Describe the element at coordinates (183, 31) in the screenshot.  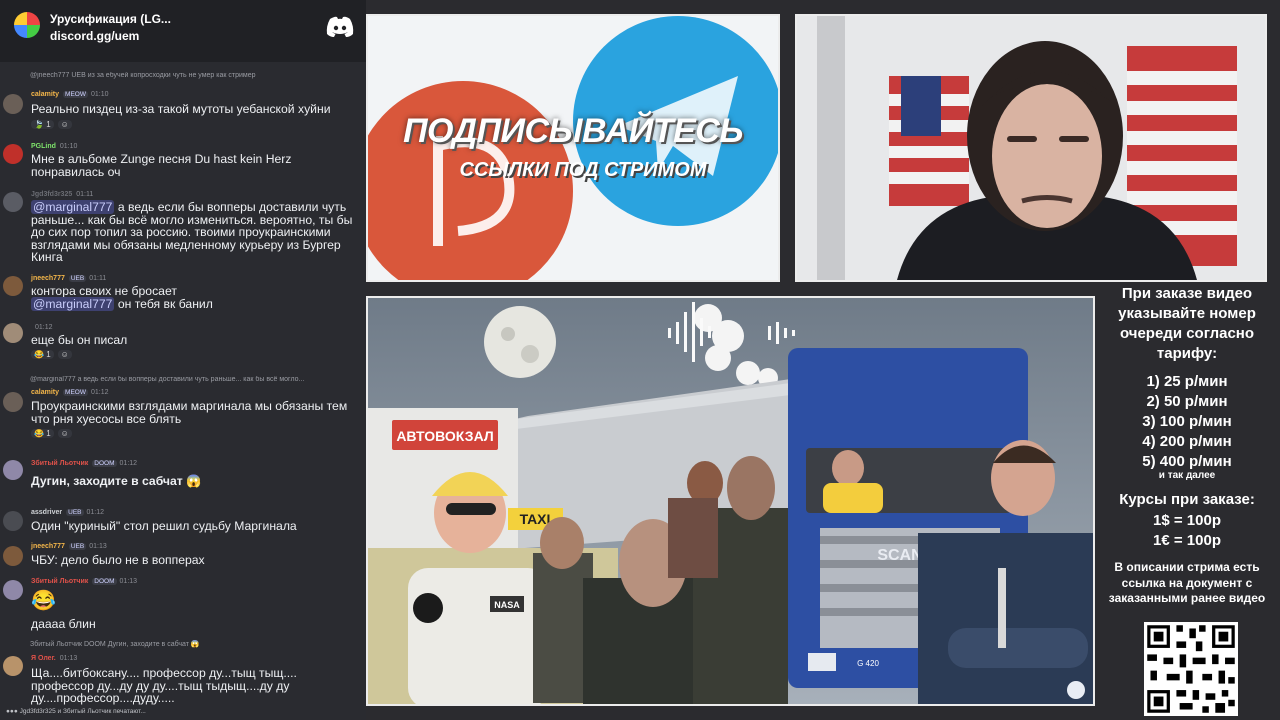
I see `chat-header: Урусификация (LG... discord.gg/uem` at that location.